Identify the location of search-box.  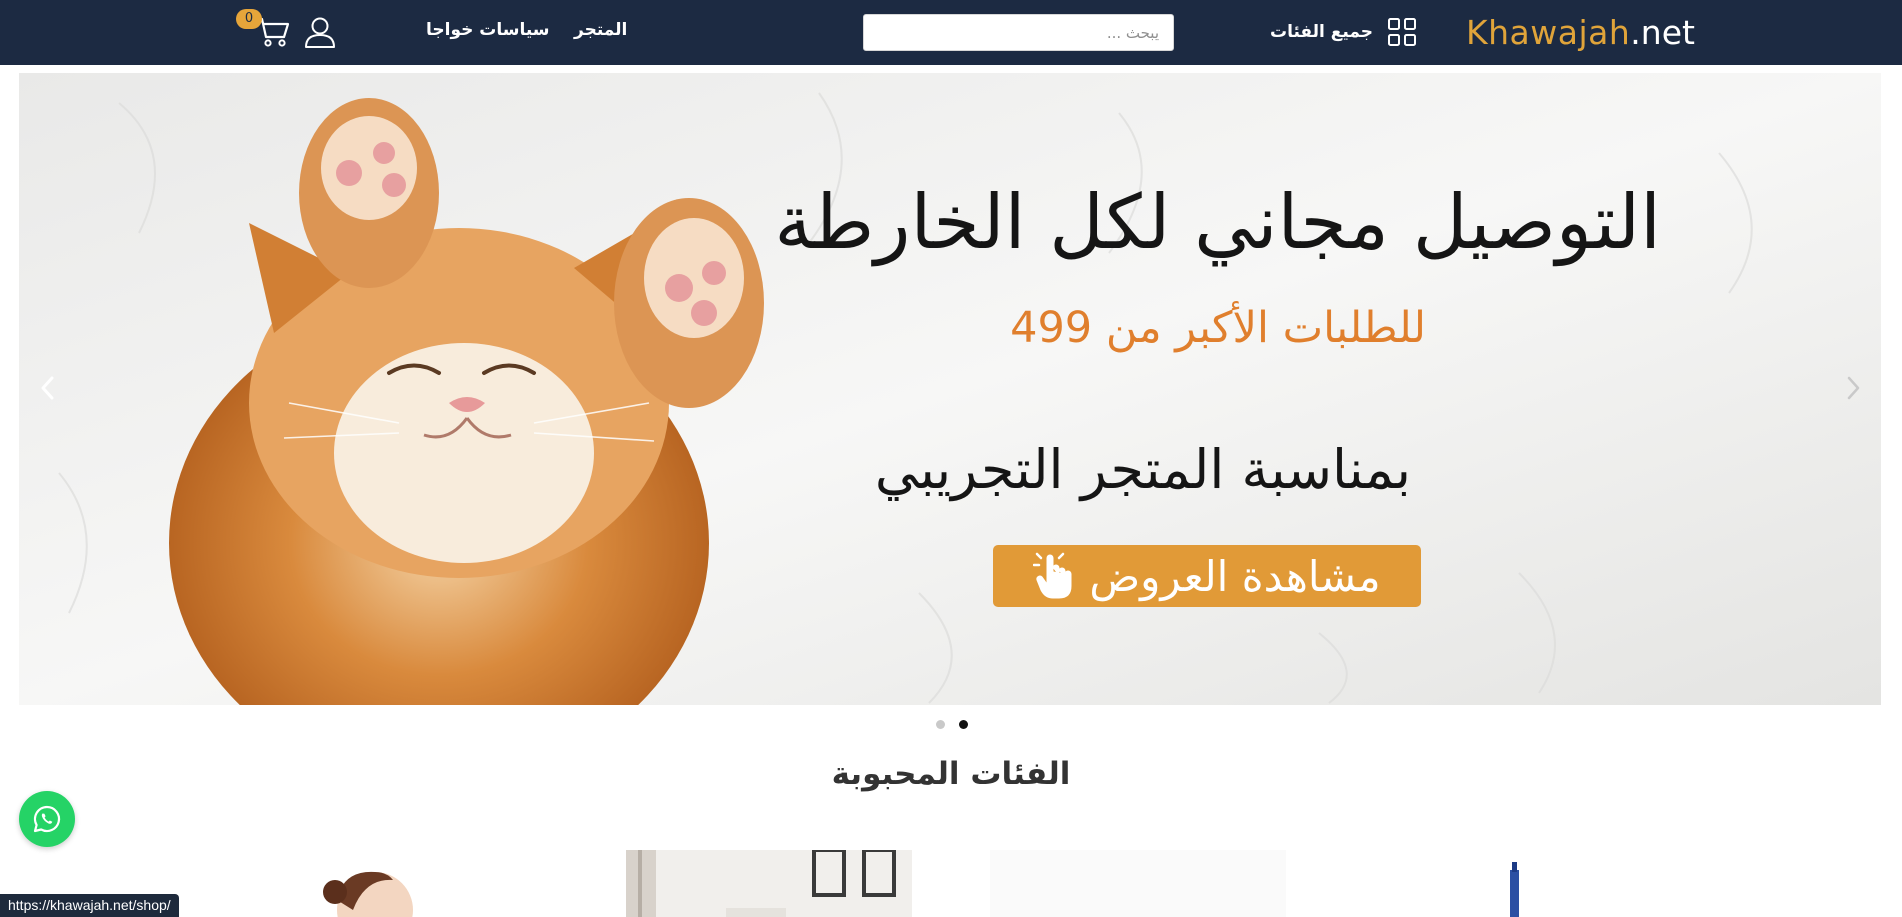
(1018, 32).